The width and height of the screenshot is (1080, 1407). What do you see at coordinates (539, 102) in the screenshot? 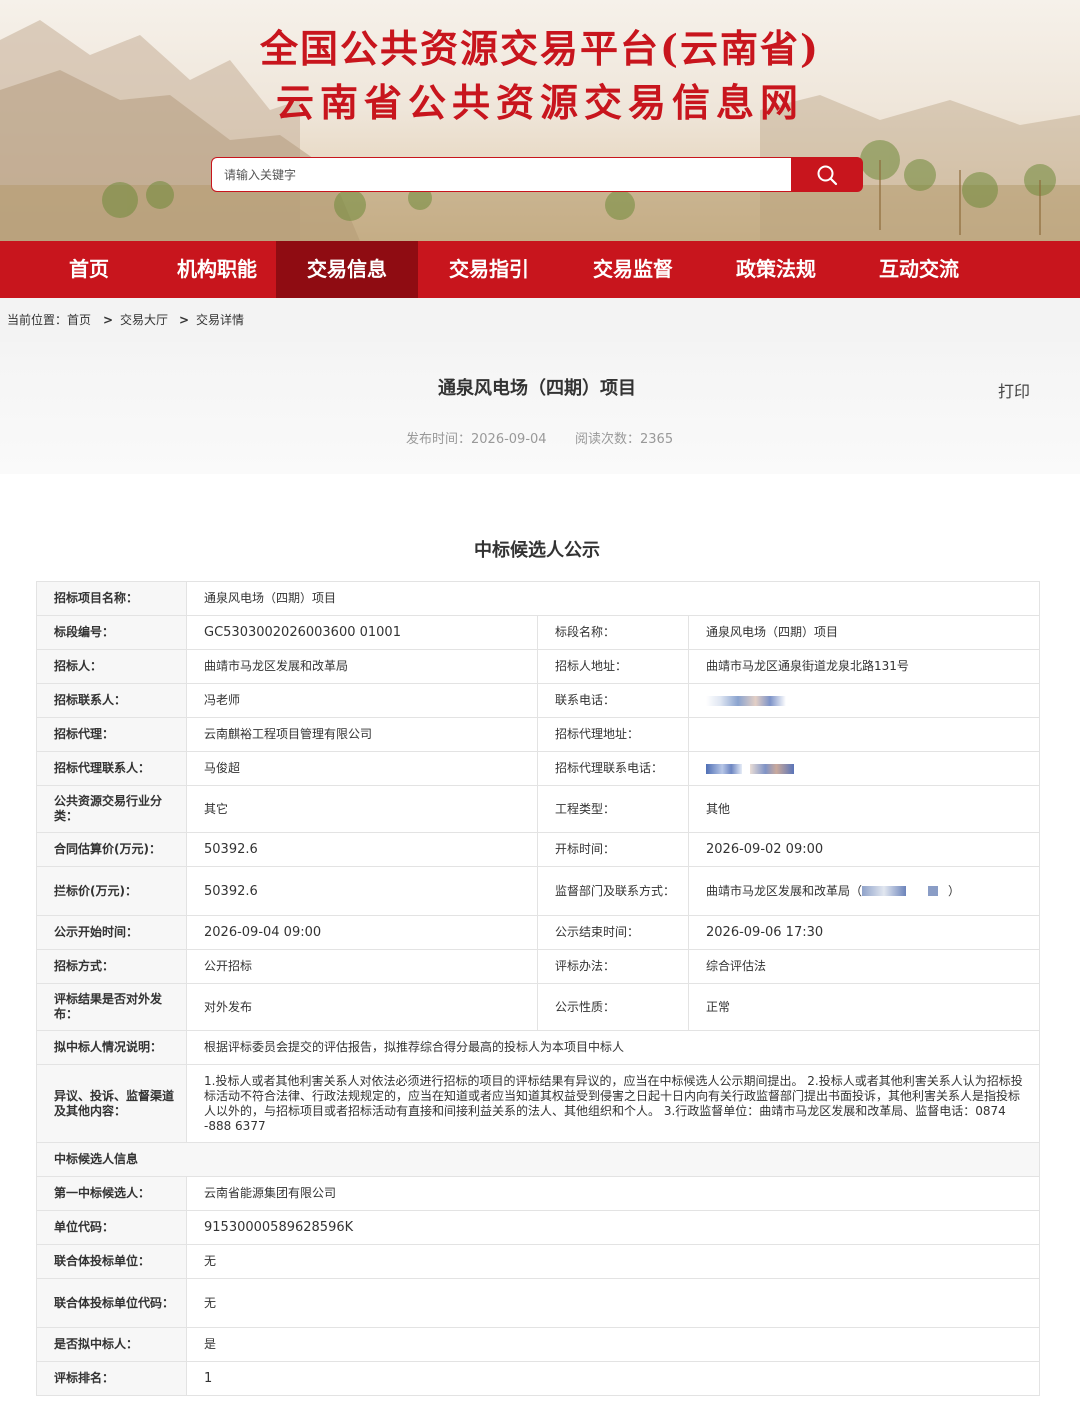
I see `site-title-line2: 云南省公共资源交易信息网` at bounding box center [539, 102].